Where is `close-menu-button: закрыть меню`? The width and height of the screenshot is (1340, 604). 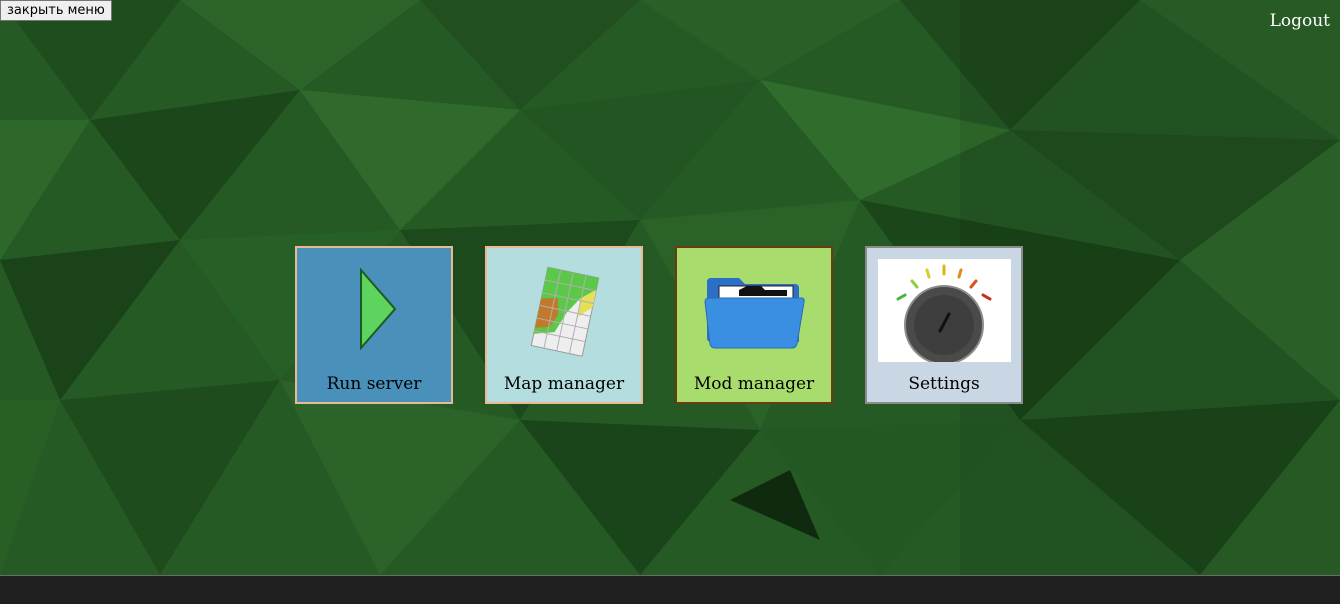 close-menu-button: закрыть меню is located at coordinates (56, 10).